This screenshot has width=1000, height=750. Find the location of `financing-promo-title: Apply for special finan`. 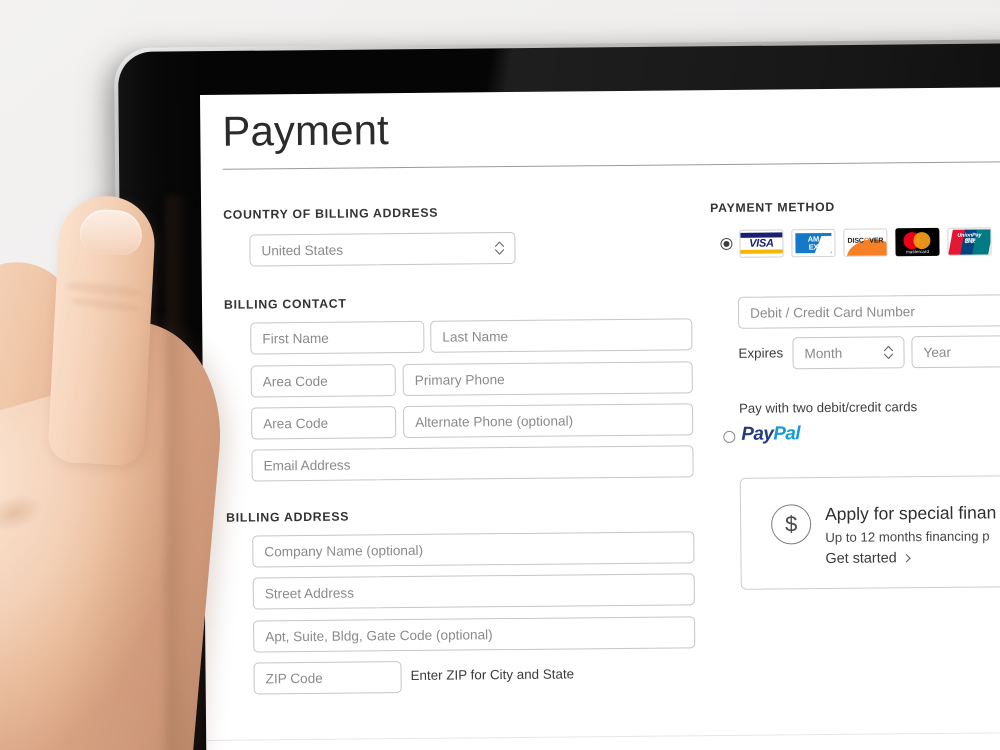

financing-promo-title: Apply for special finan is located at coordinates (910, 513).